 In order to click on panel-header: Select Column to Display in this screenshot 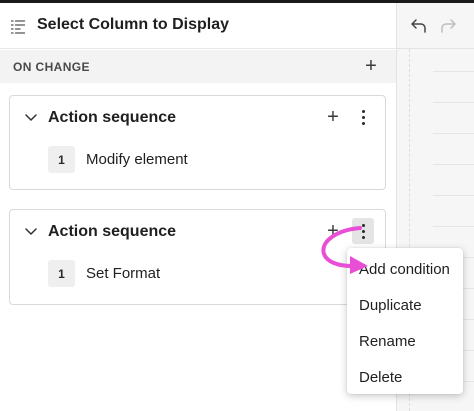, I will do `click(198, 26)`.